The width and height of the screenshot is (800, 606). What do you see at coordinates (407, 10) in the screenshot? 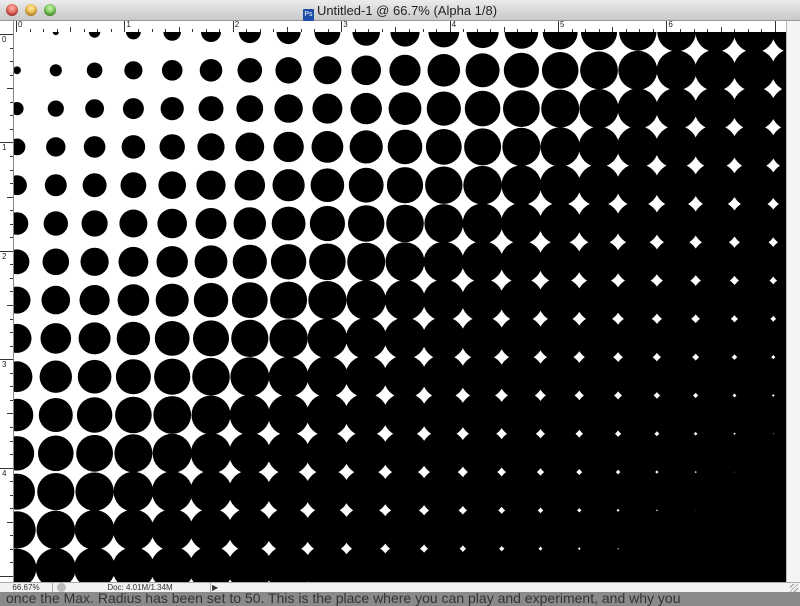
I see `window-title-text: Untitled-1 @ 66.7% (Alpha 1/8)` at bounding box center [407, 10].